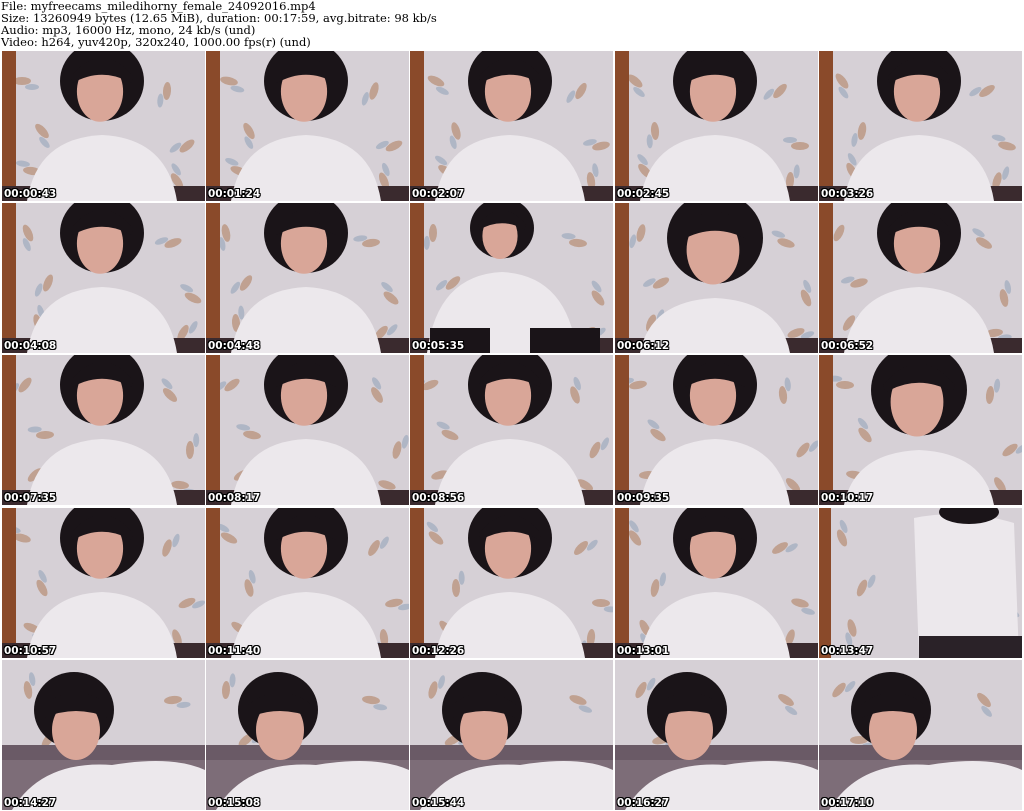  Describe the element at coordinates (643, 498) in the screenshot. I see `timestamp-label: 00:09:35` at that location.